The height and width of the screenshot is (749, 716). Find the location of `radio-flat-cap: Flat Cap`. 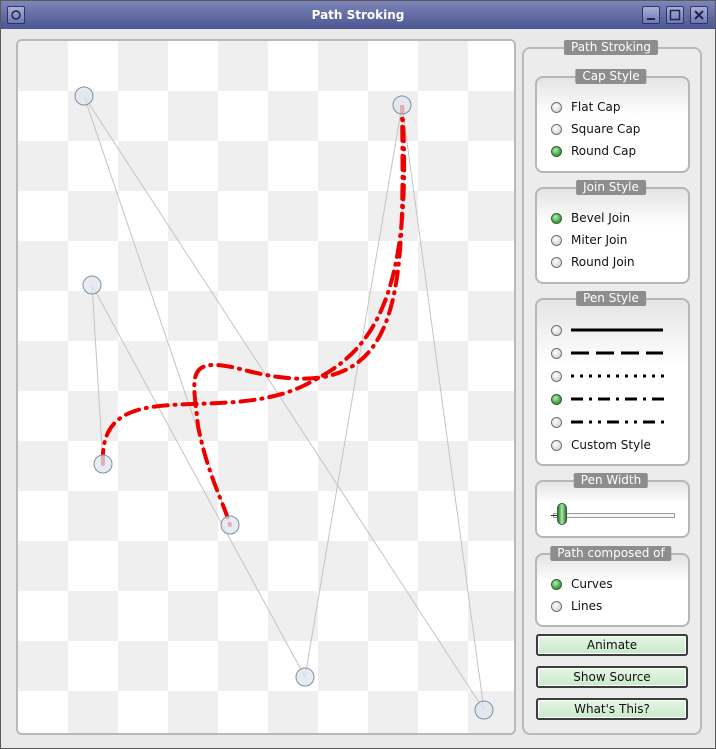

radio-flat-cap: Flat Cap is located at coordinates (585, 107).